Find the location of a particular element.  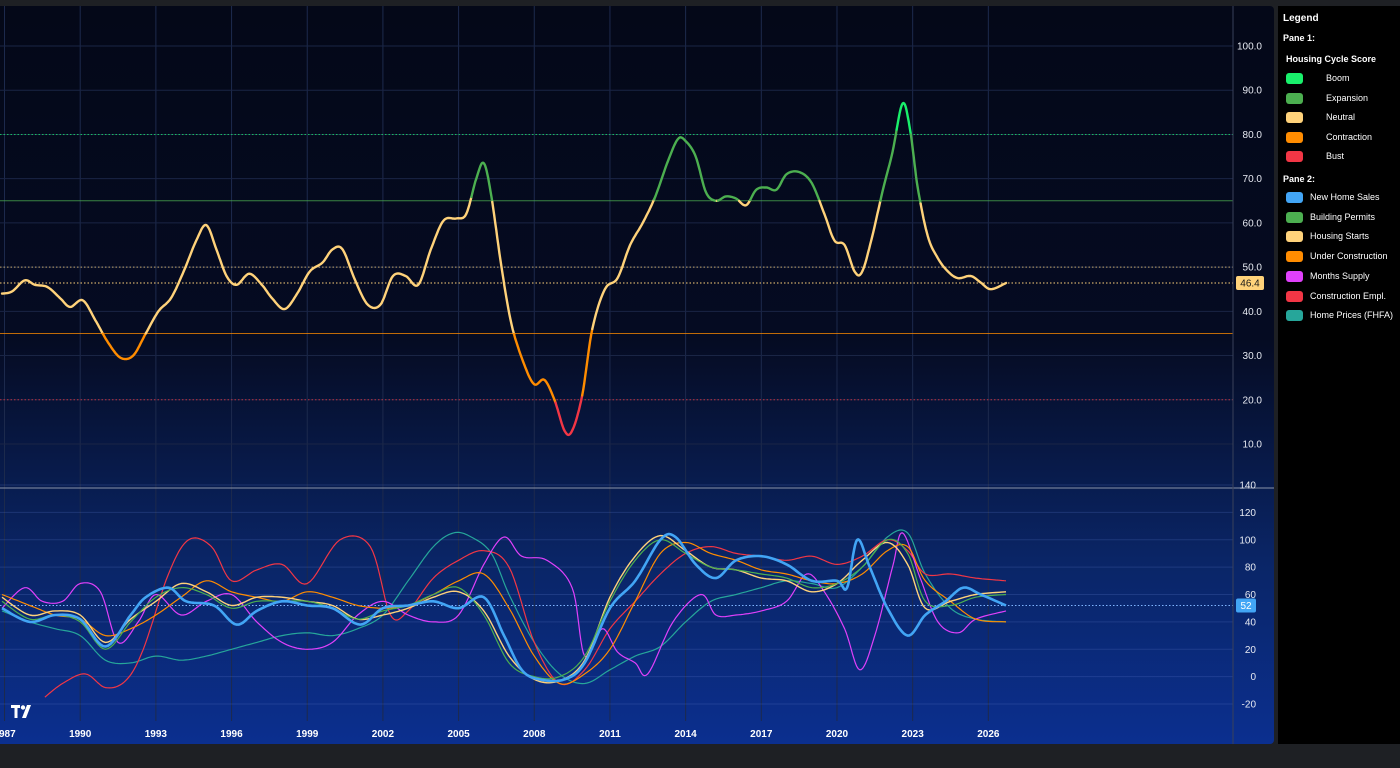

y-tick-label: 100 is located at coordinates (1247, 540).